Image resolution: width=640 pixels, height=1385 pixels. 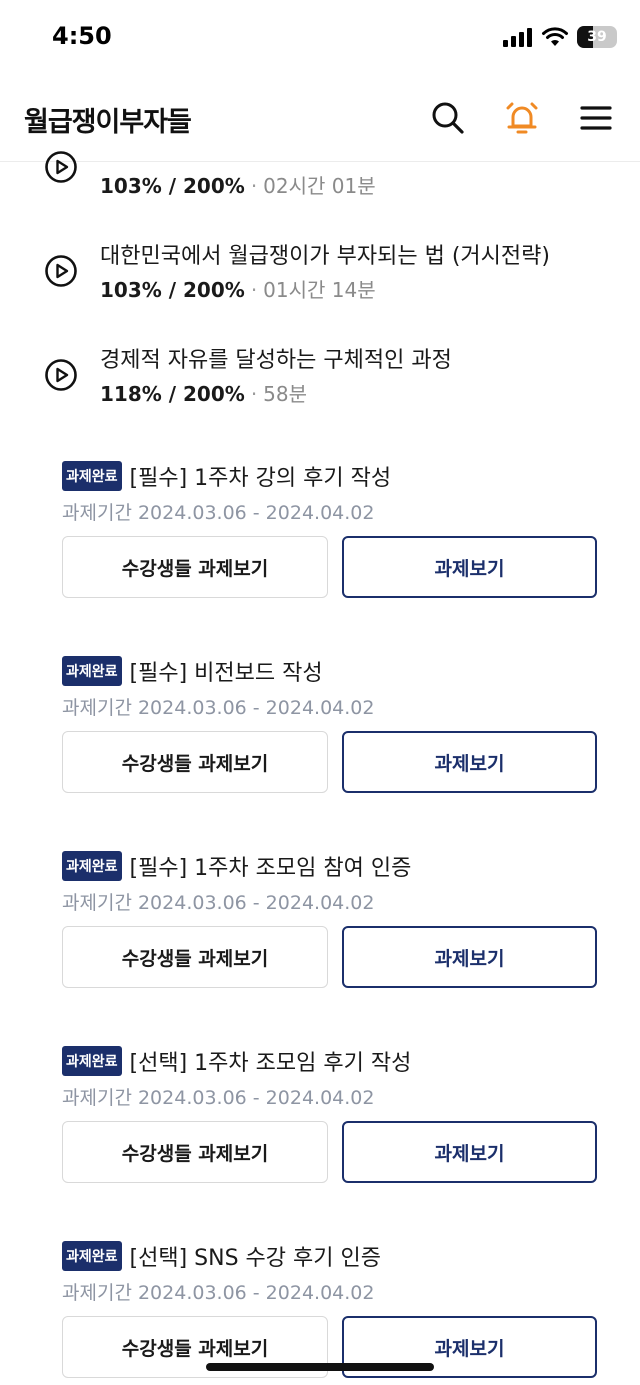 I want to click on lecture-progress: 118% / 200%, so click(x=172, y=394).